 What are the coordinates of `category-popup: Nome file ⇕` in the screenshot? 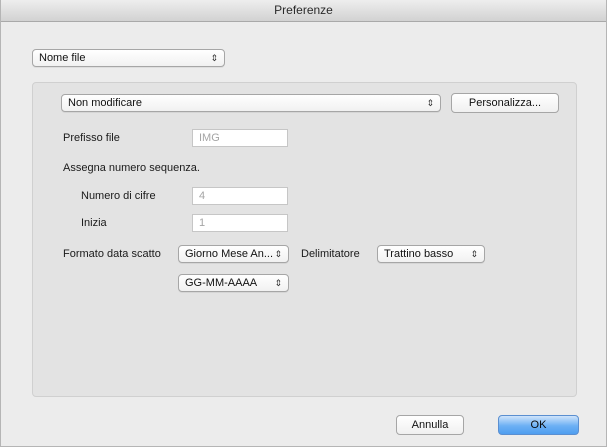 It's located at (128, 58).